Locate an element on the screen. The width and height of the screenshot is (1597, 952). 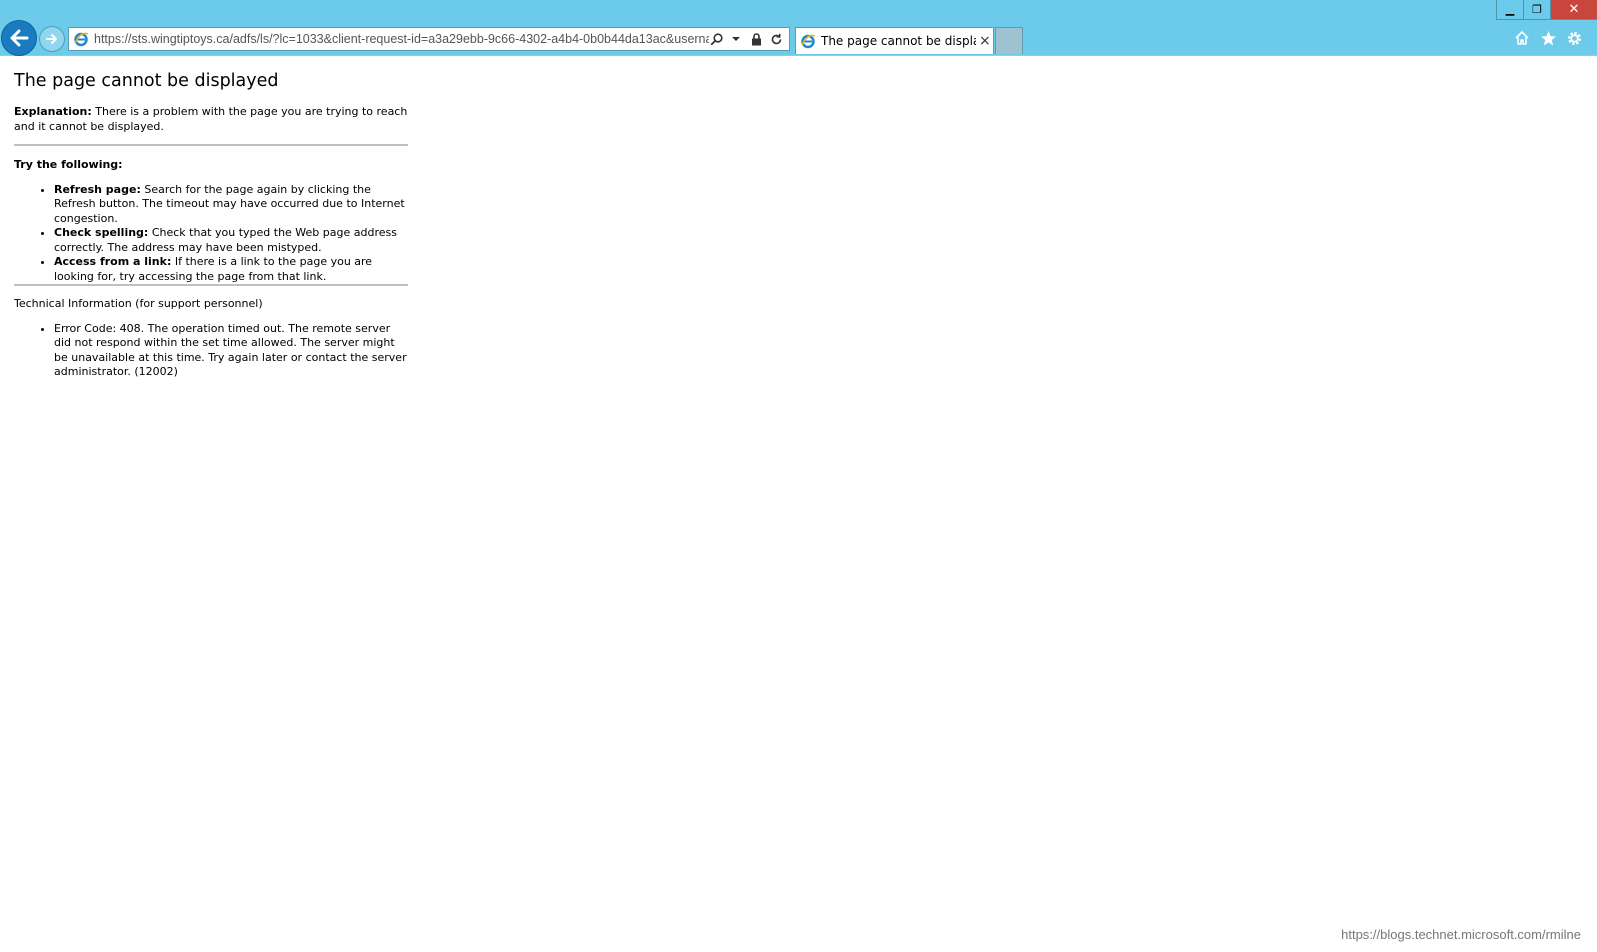
favorites-star-icon is located at coordinates (1548, 38).